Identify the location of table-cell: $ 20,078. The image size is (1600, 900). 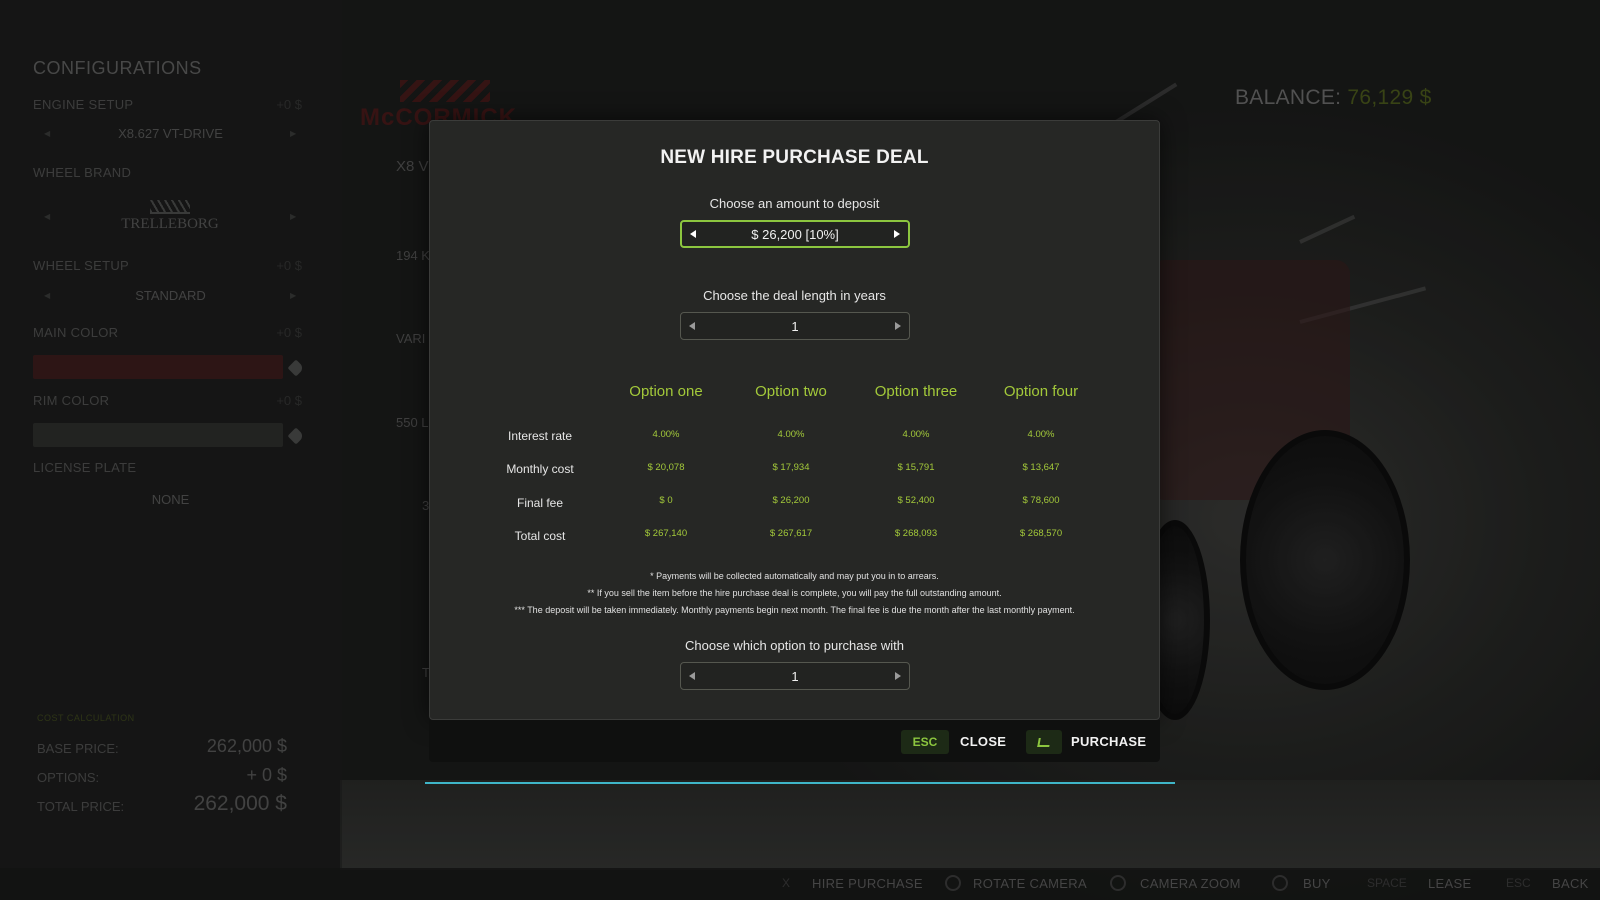
(666, 467).